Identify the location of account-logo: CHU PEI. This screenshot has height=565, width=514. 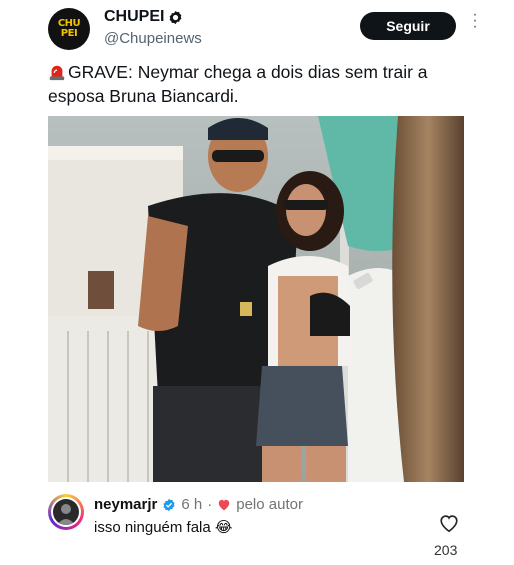
(69, 29).